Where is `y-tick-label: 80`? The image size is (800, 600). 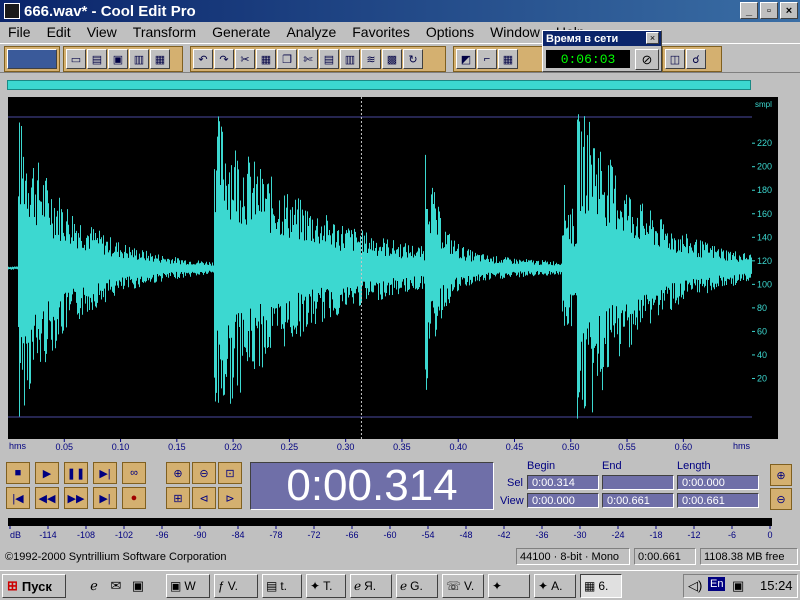 y-tick-label: 80 is located at coordinates (762, 308).